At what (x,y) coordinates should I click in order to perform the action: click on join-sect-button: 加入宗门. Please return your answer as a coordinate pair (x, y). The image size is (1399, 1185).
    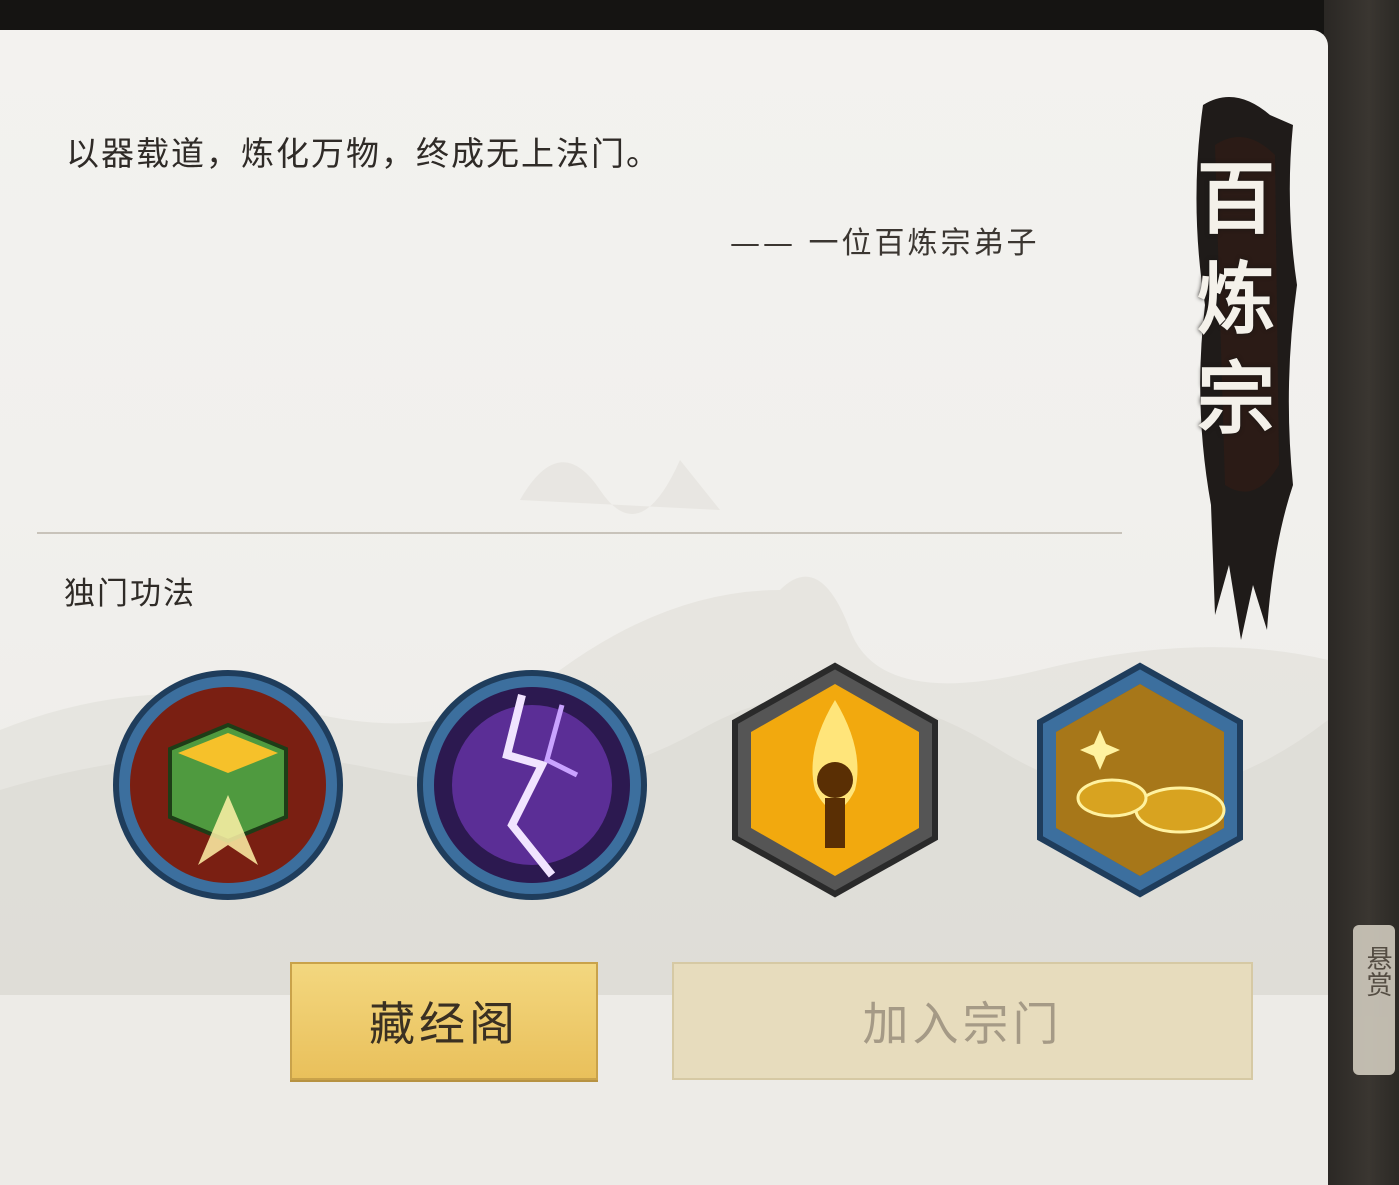
    Looking at the image, I should click on (962, 1021).